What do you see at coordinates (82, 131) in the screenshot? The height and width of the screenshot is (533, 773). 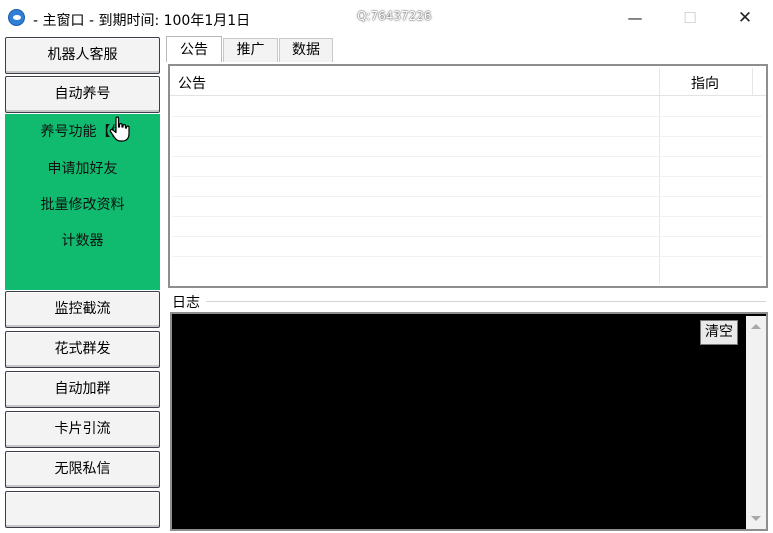 I see `submenu-item-nurture-feature: 养号功能【偷` at bounding box center [82, 131].